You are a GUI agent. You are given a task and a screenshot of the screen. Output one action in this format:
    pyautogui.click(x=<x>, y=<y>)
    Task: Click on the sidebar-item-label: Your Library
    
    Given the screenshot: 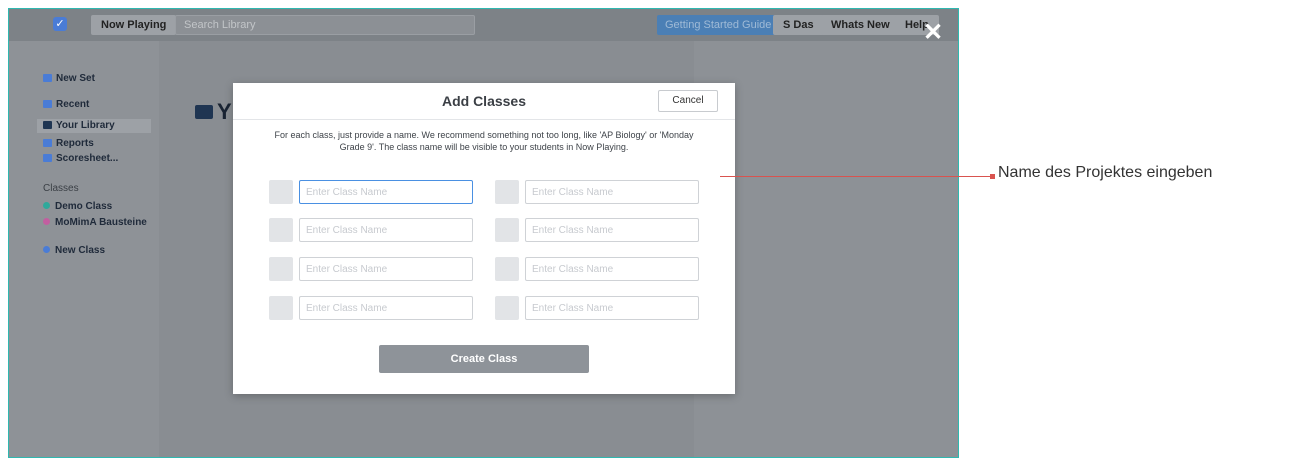 What is the action you would take?
    pyautogui.click(x=85, y=125)
    